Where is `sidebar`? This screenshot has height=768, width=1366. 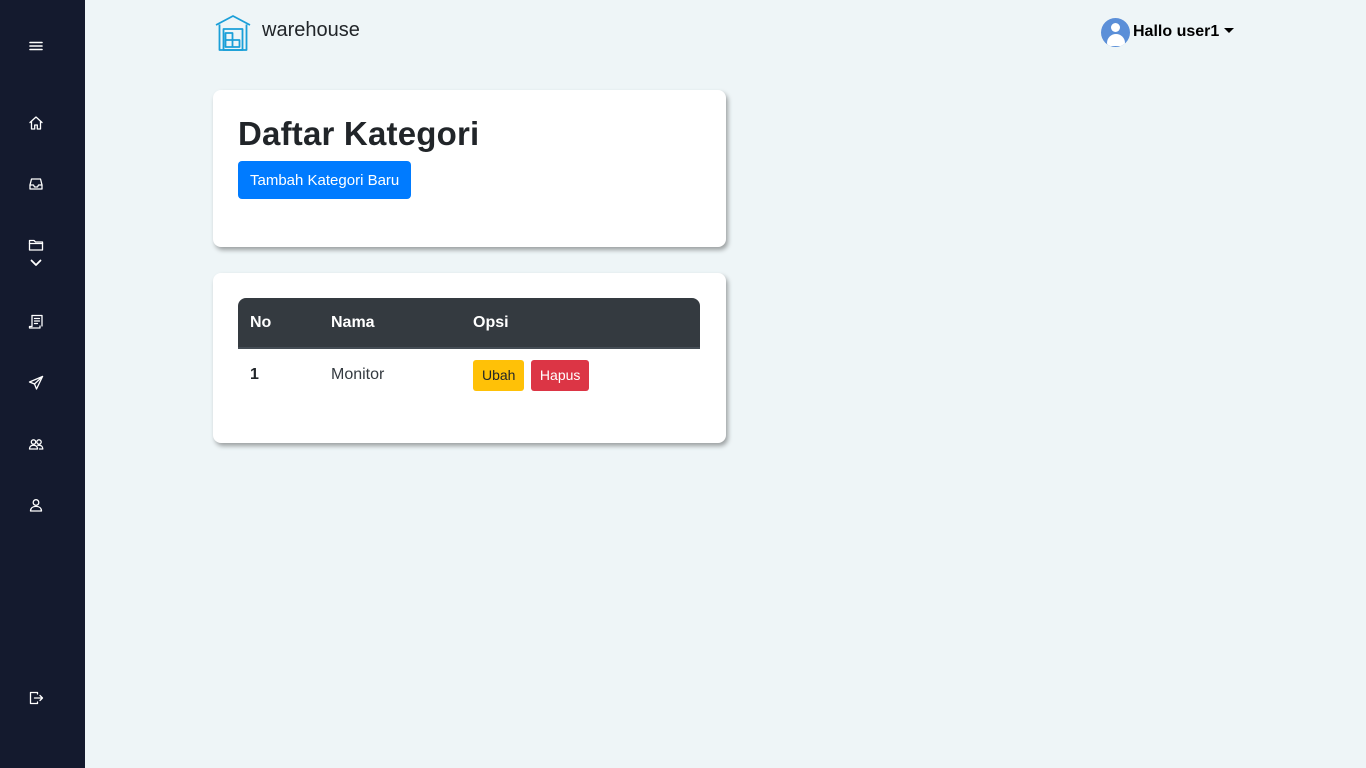 sidebar is located at coordinates (42, 384).